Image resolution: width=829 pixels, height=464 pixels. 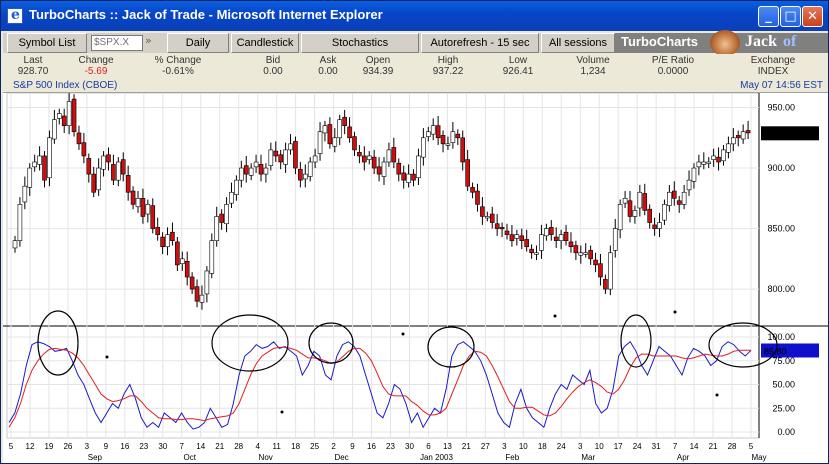 I want to click on quote-value: INDEX, so click(x=773, y=71).